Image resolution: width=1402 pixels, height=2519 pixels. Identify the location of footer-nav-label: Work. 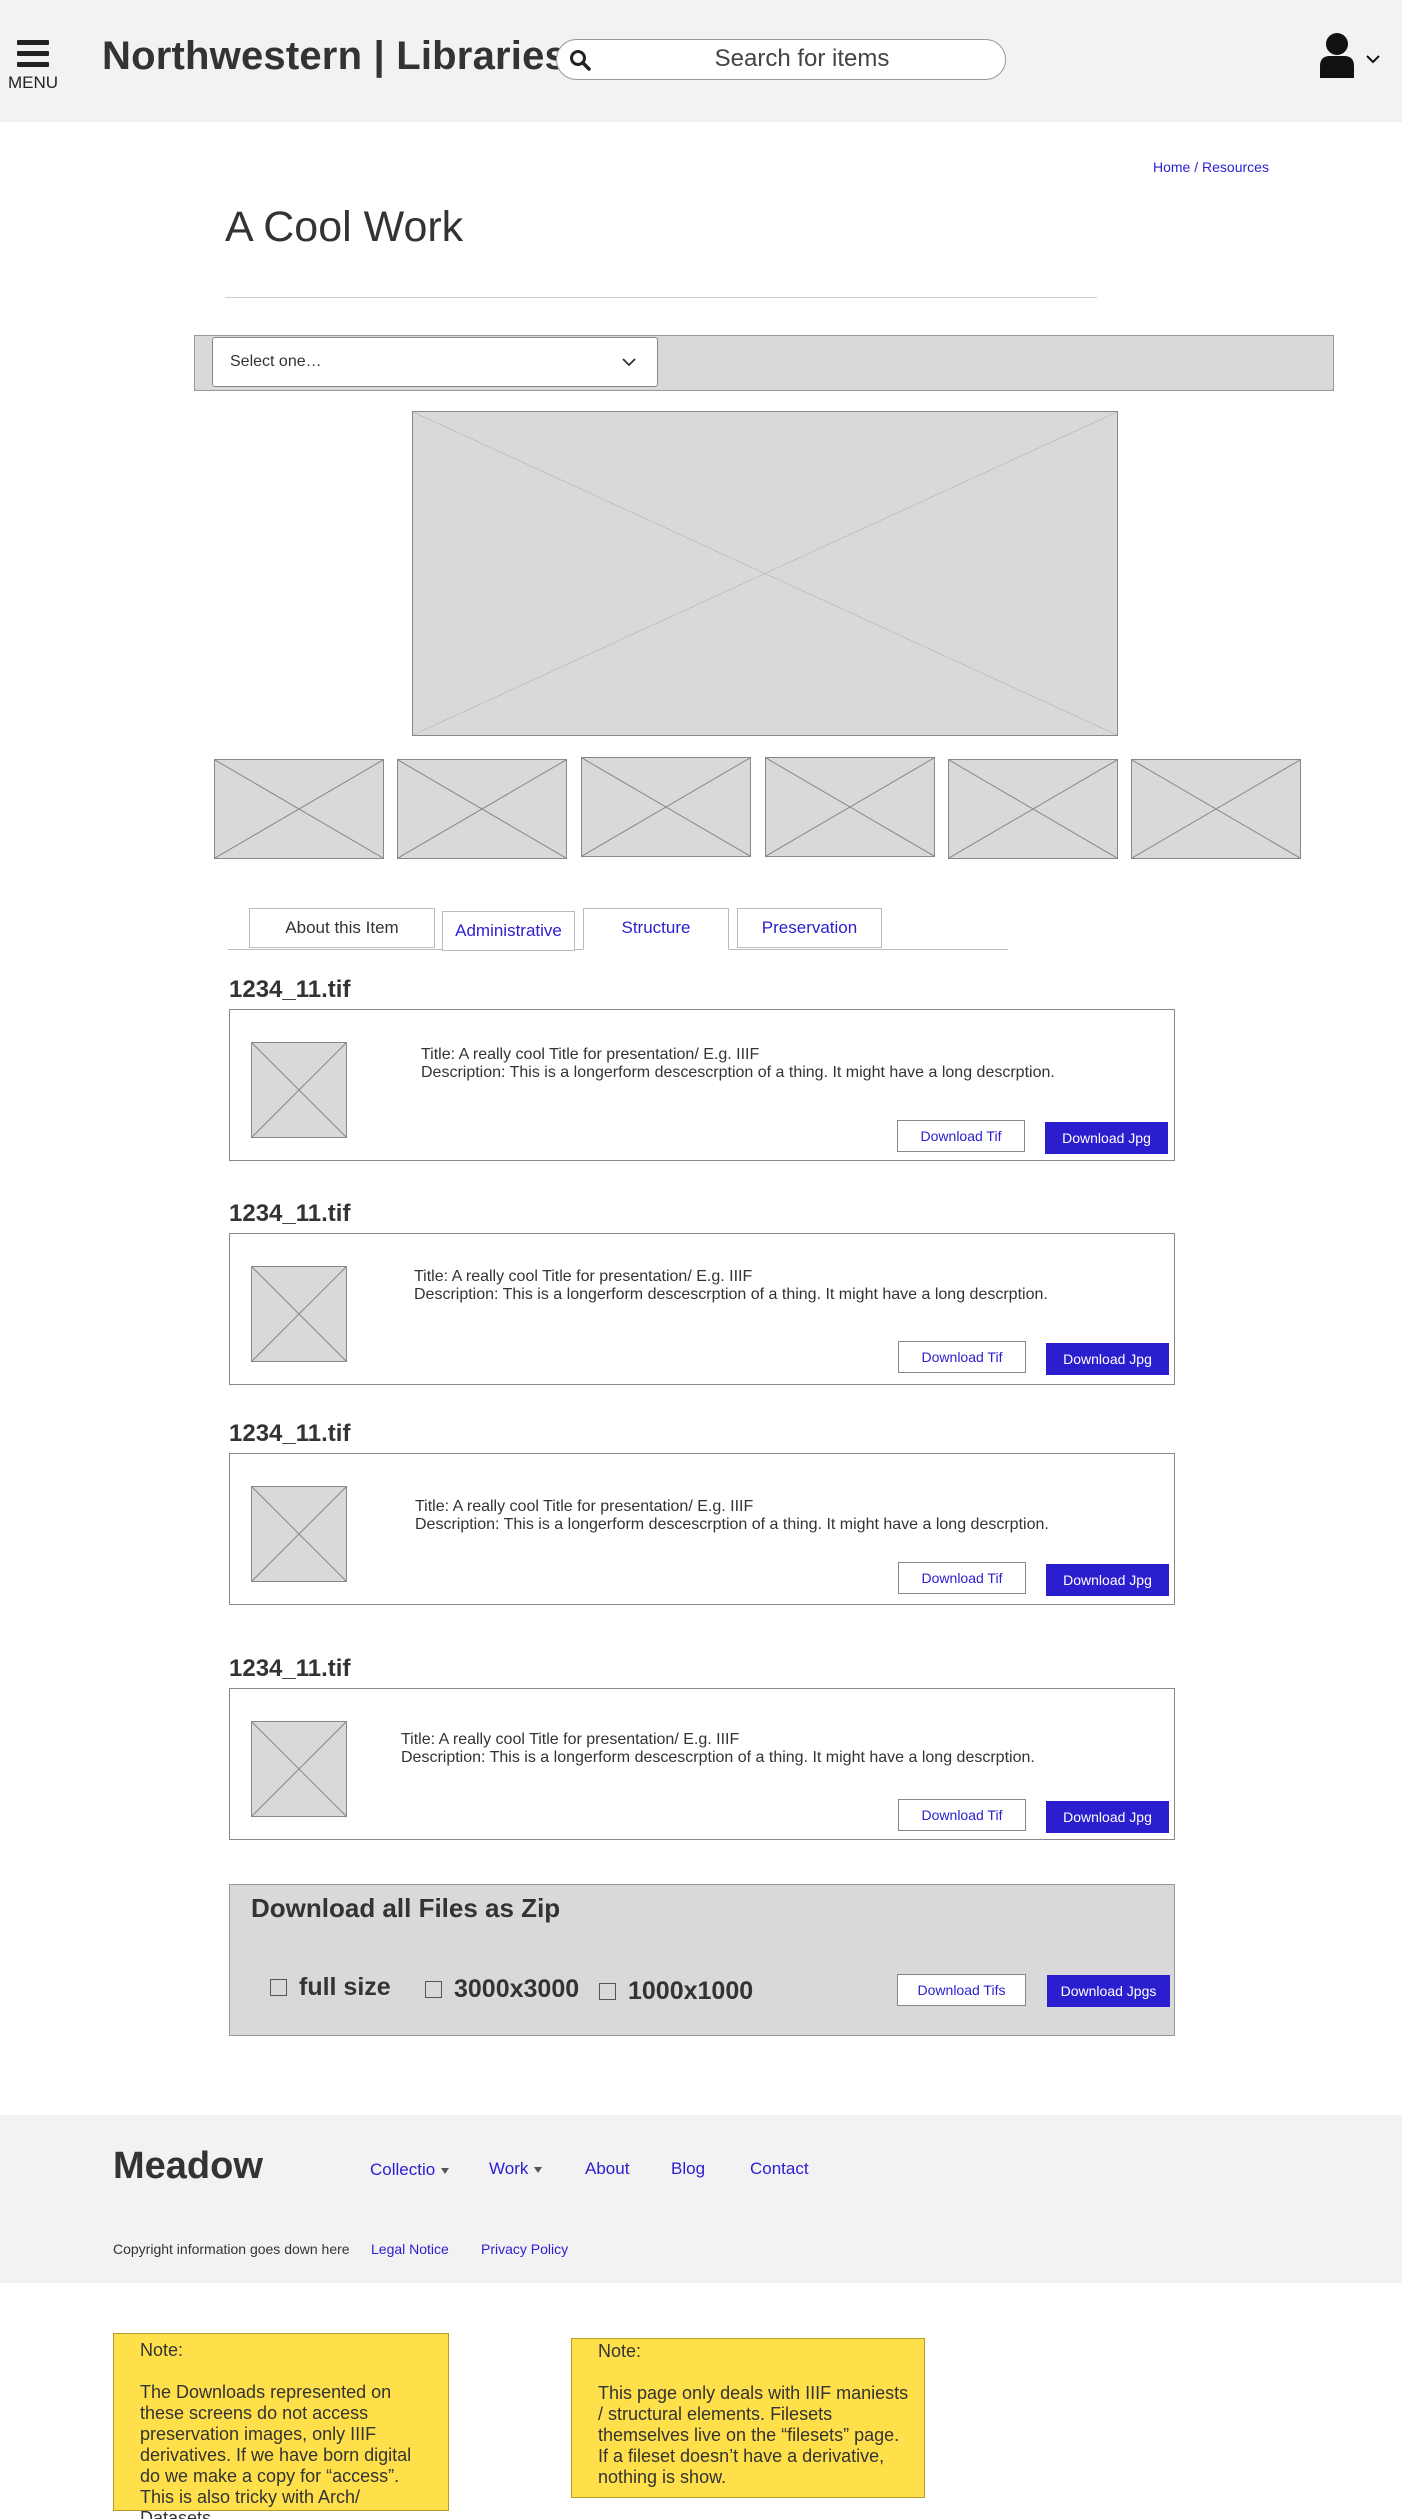
(509, 2168).